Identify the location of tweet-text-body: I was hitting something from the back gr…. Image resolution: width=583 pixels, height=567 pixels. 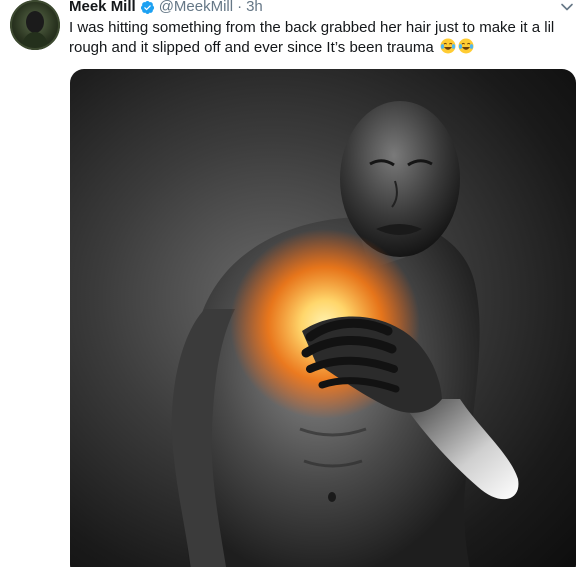
(312, 37).